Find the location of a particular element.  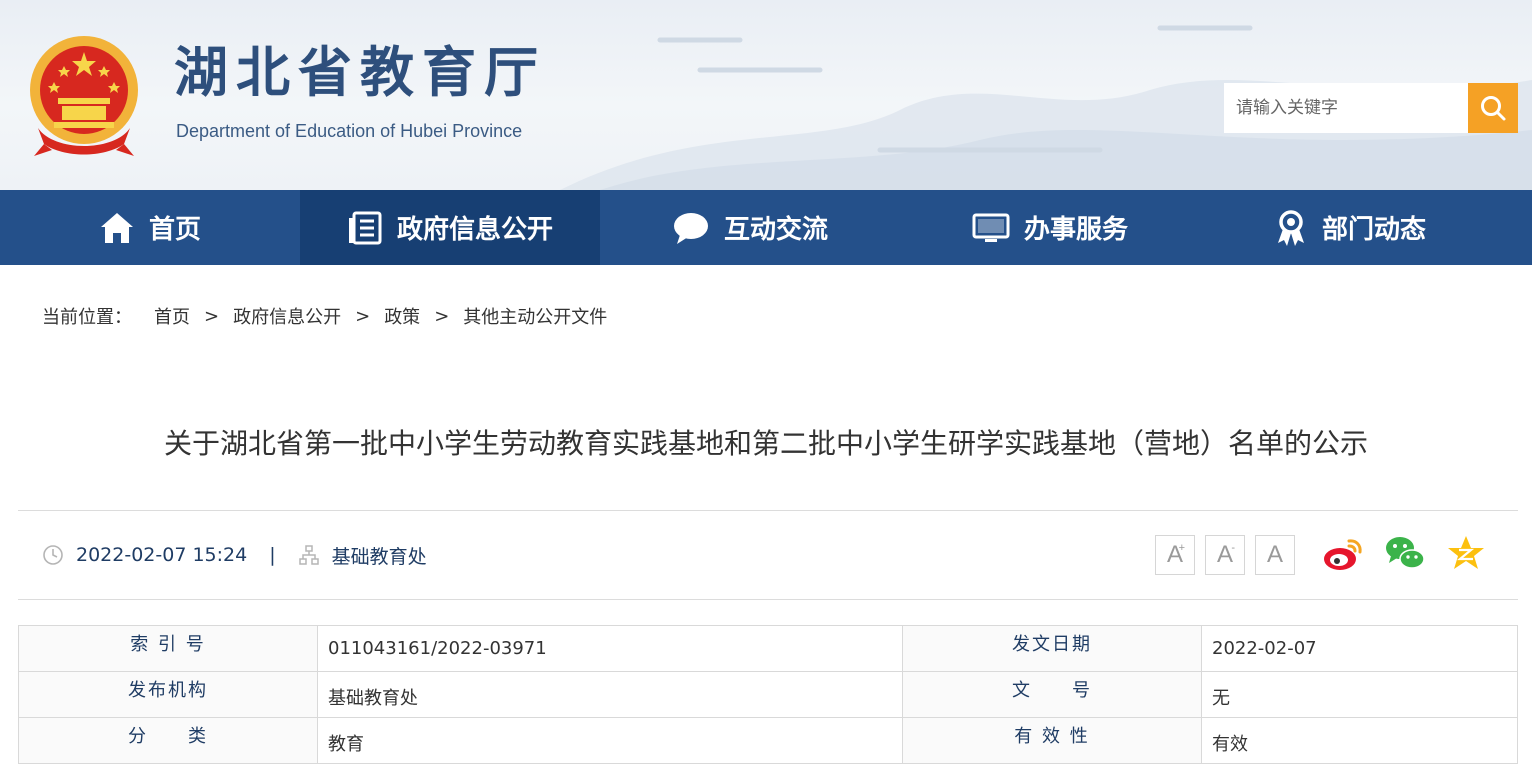

search-button is located at coordinates (1493, 108).